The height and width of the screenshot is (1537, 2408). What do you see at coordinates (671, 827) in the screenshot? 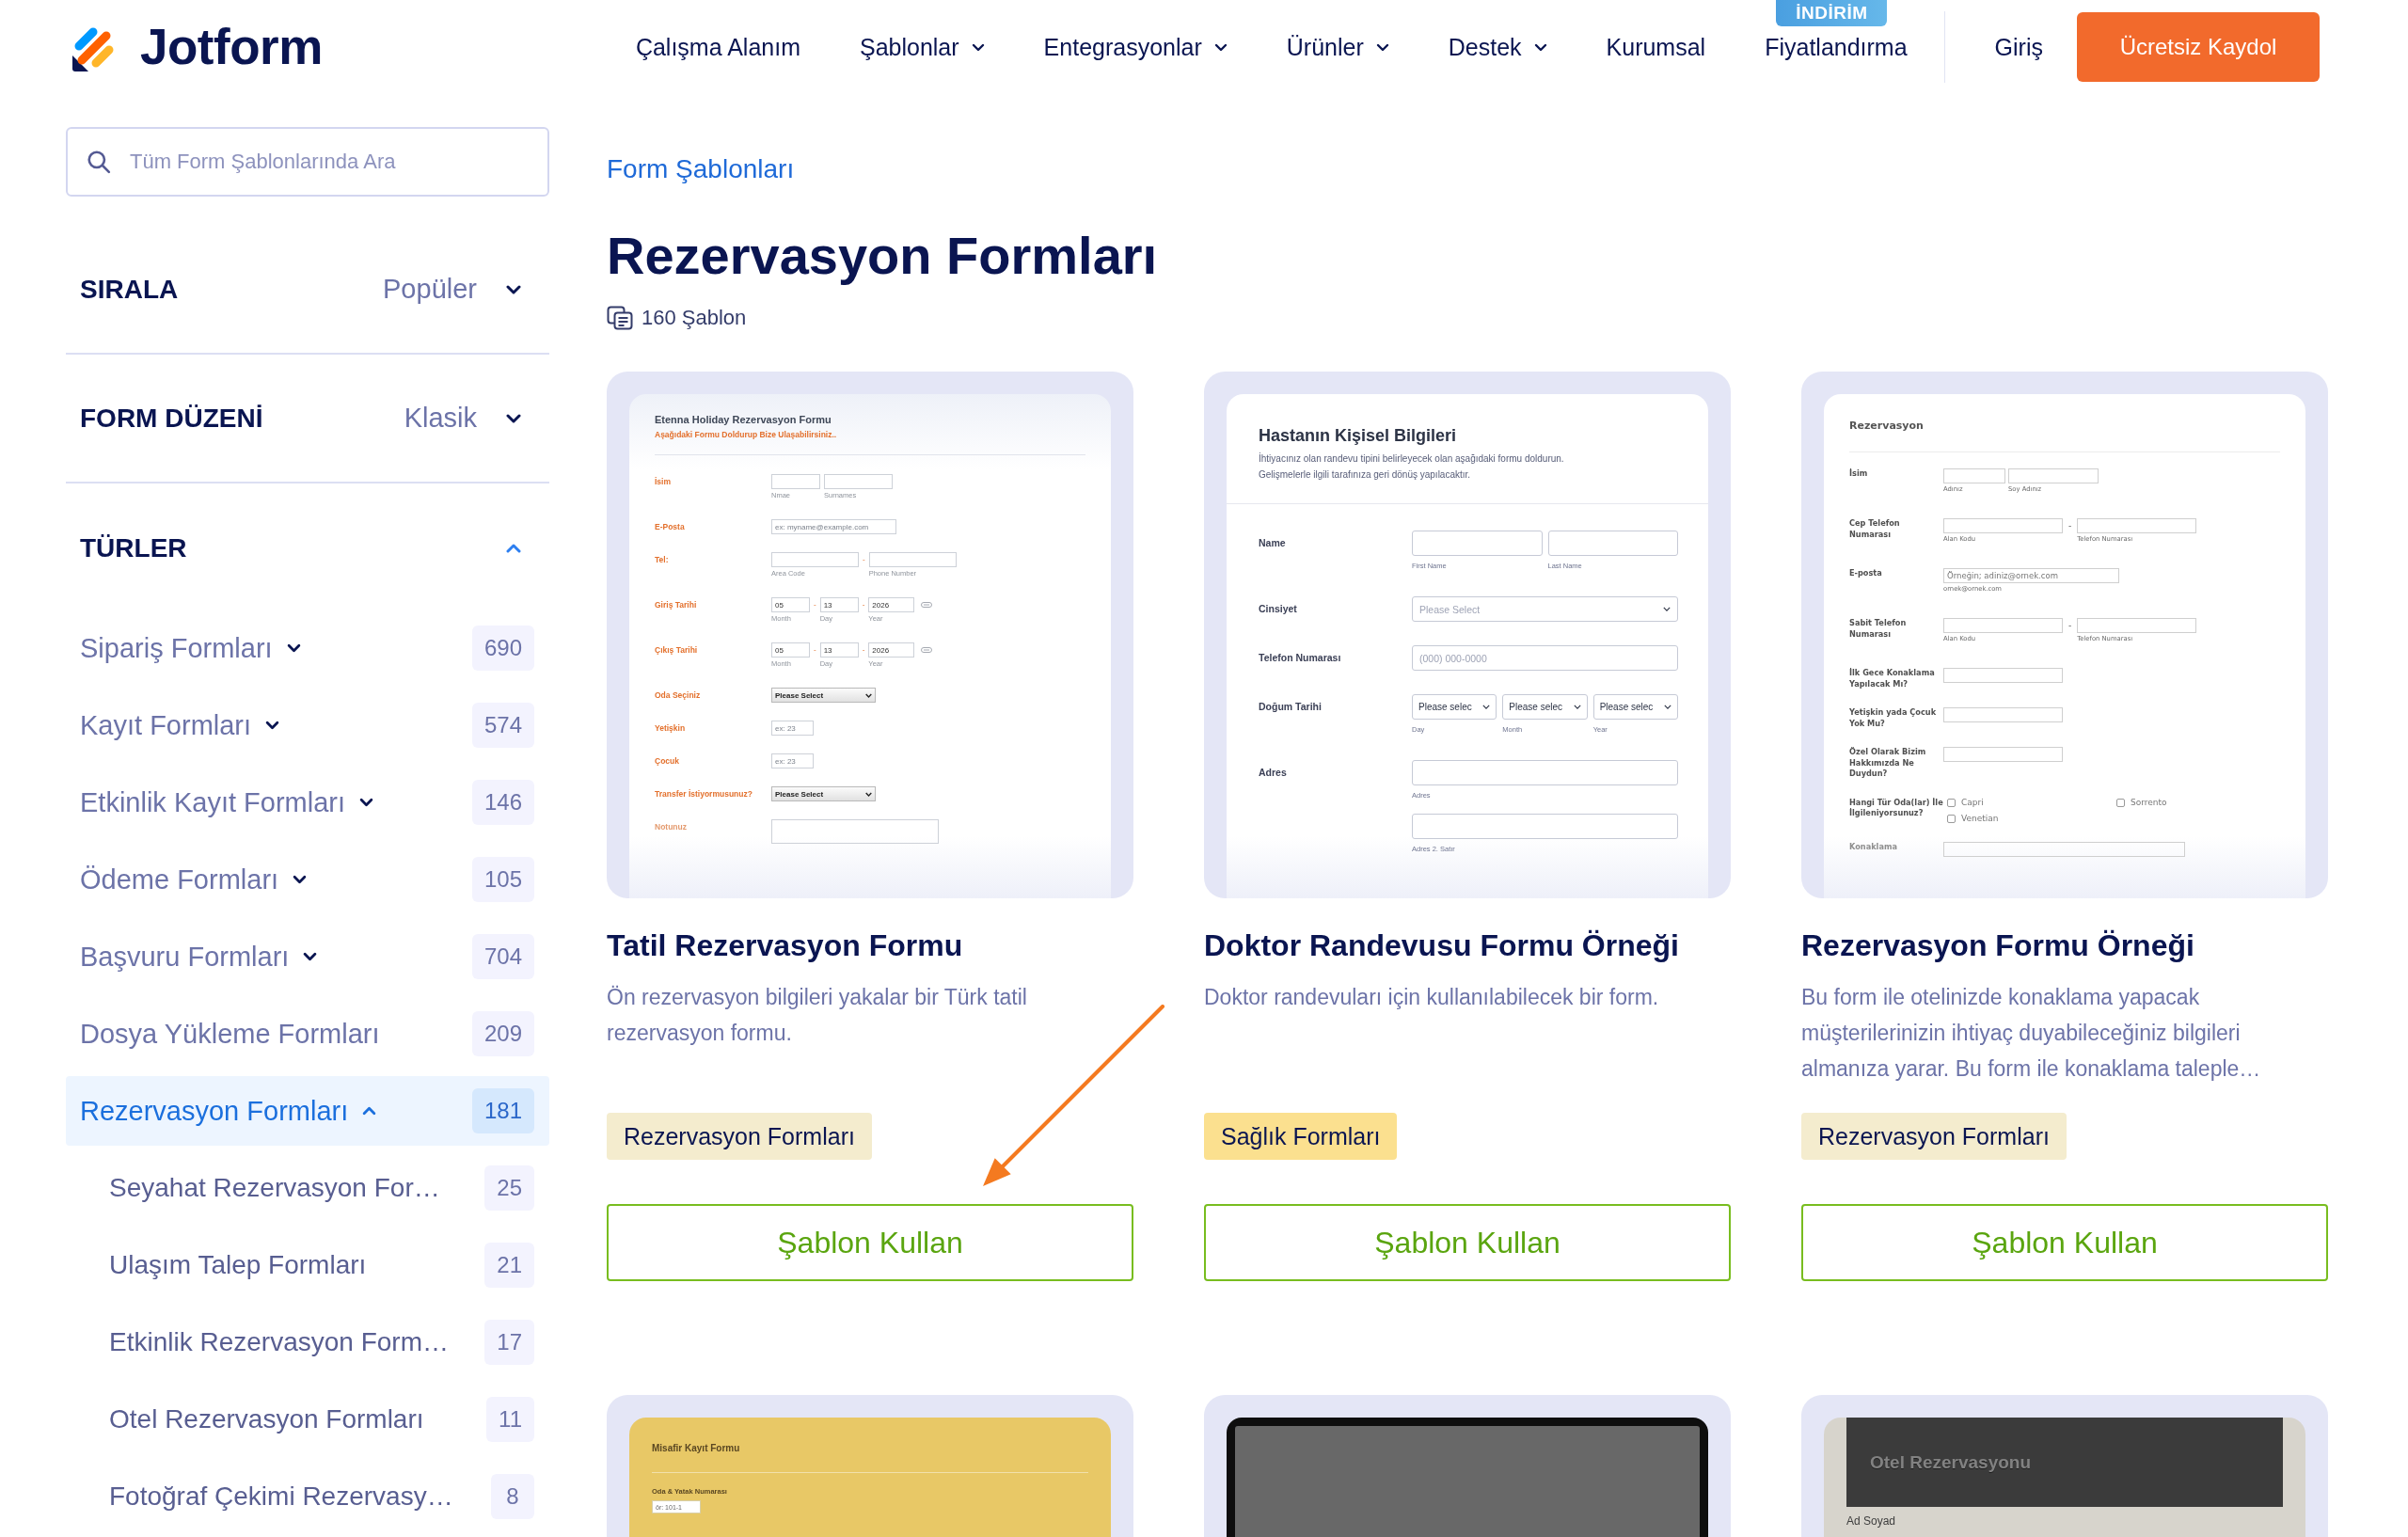
I see `field-label: Notunuz` at bounding box center [671, 827].